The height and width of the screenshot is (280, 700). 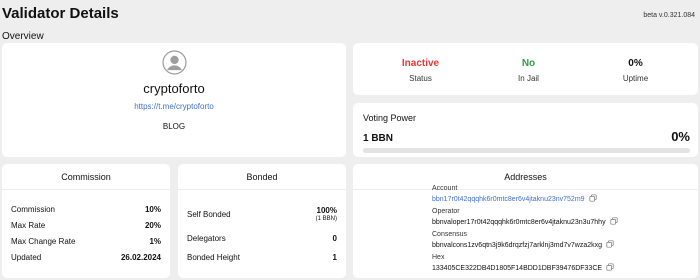 I want to click on status-card: Inactive Status No In Jail 0% Uptime, so click(x=525, y=69).